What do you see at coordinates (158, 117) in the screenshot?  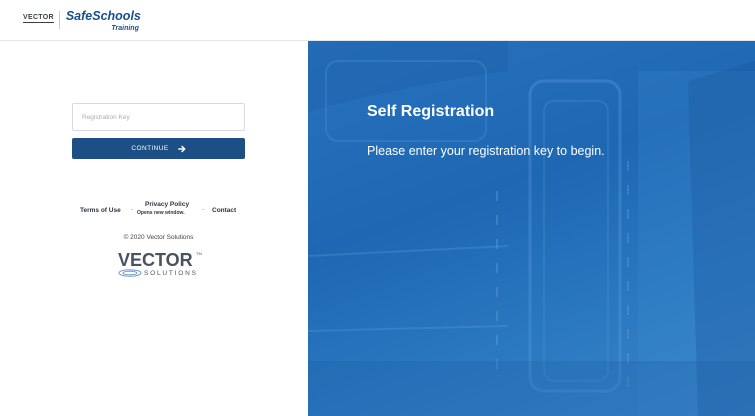 I see `registration-key-input` at bounding box center [158, 117].